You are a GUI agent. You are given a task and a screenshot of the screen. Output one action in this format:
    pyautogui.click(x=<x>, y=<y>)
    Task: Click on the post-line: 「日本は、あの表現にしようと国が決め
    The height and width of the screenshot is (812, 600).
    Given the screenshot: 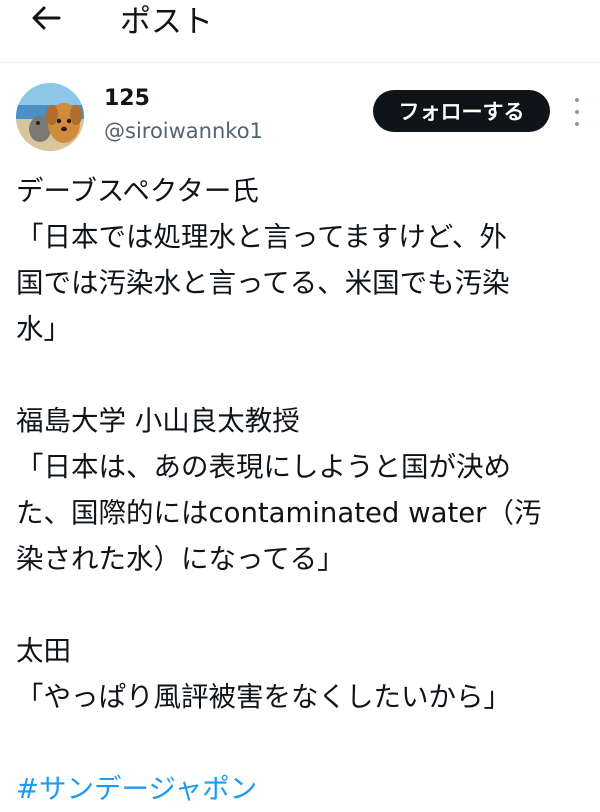 What is the action you would take?
    pyautogui.click(x=263, y=467)
    